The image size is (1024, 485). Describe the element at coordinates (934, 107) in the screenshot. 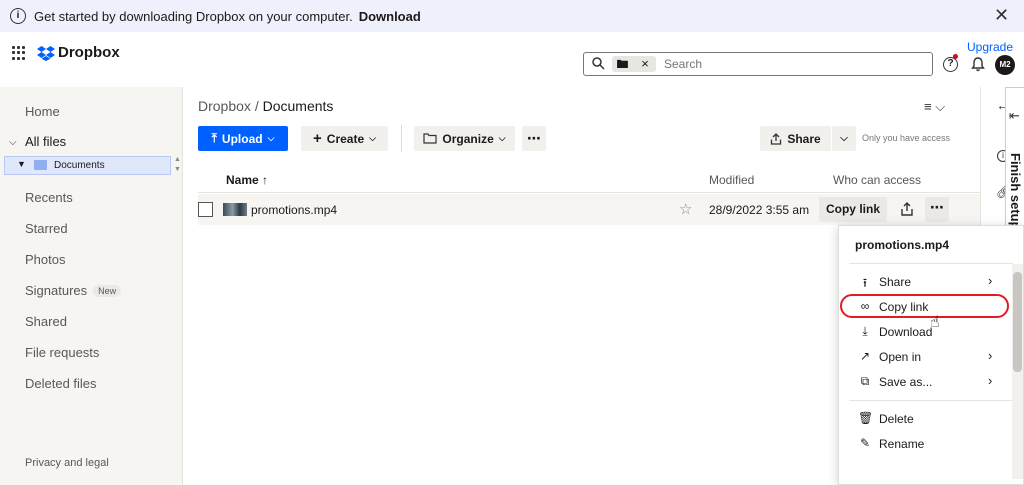

I see `view-options-icon: ≡ ⌵` at that location.